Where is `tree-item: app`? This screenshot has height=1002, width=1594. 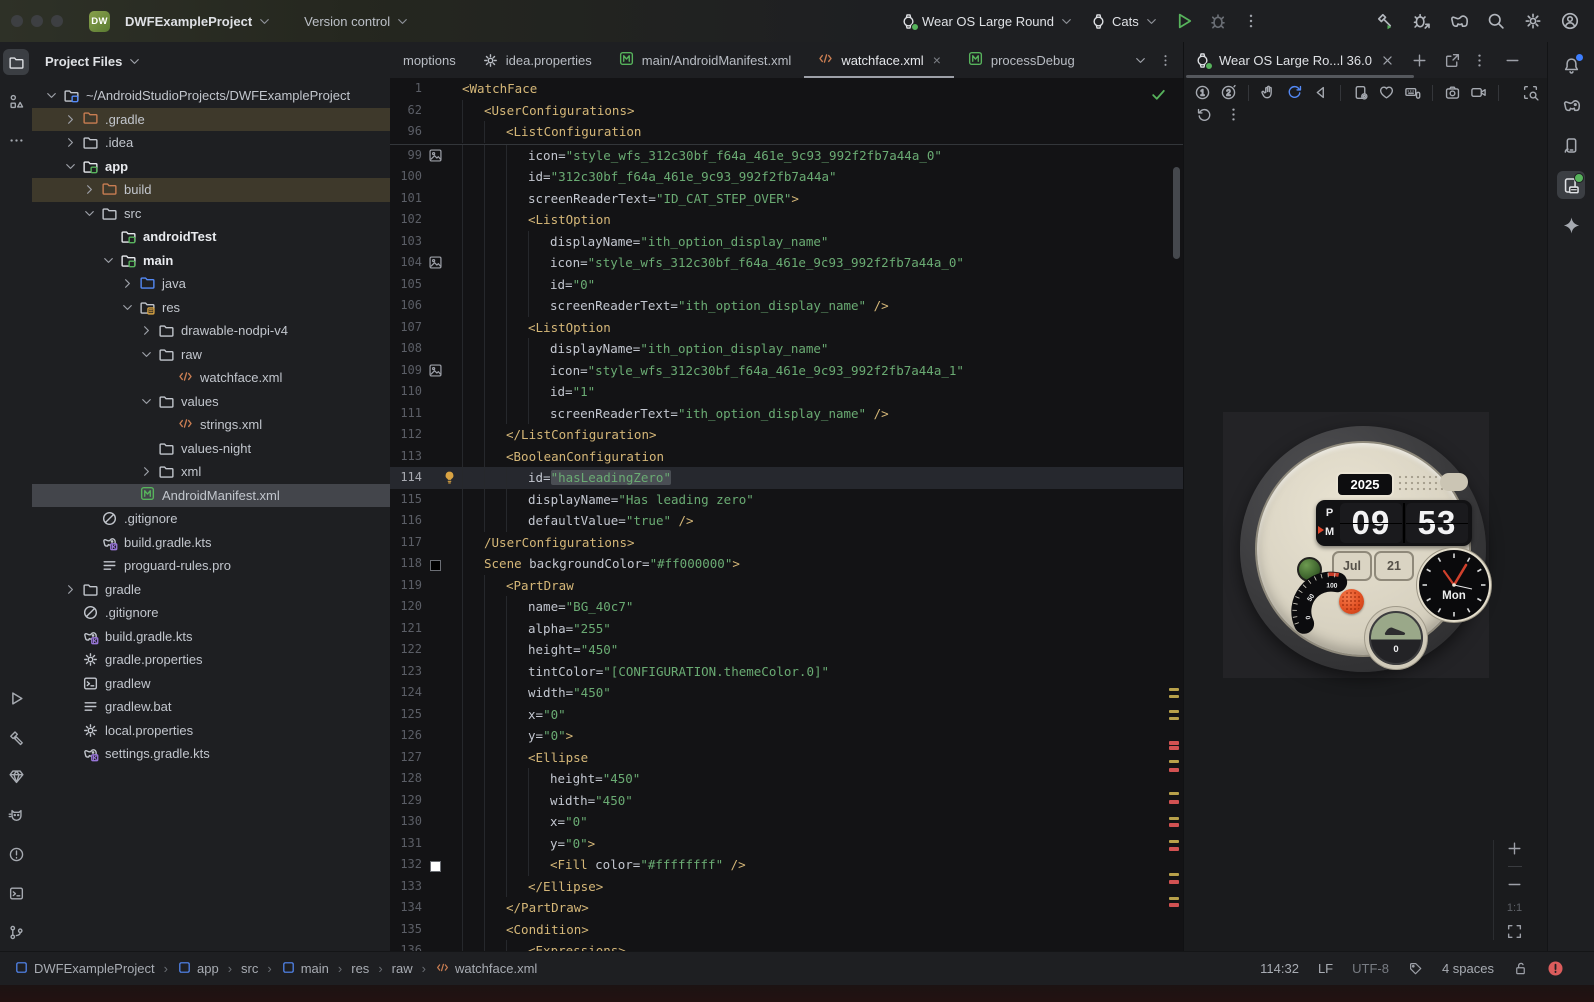 tree-item: app is located at coordinates (211, 167).